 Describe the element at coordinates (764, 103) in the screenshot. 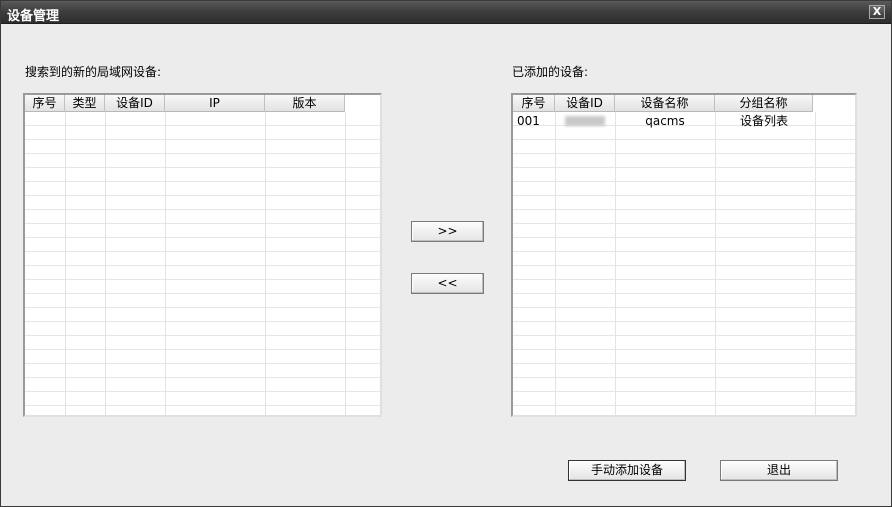

I see `column-header-group-name: 分组名称` at that location.